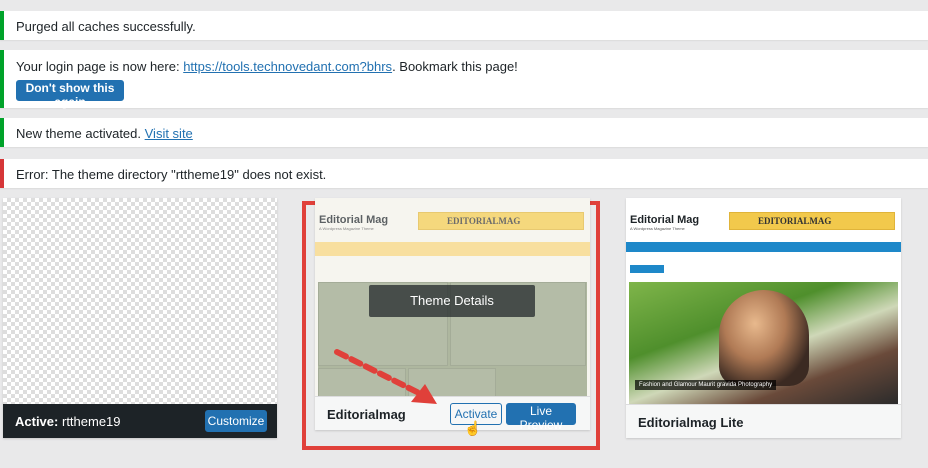  What do you see at coordinates (366, 414) in the screenshot?
I see `theme-name-editorialmag: Editorialmag` at bounding box center [366, 414].